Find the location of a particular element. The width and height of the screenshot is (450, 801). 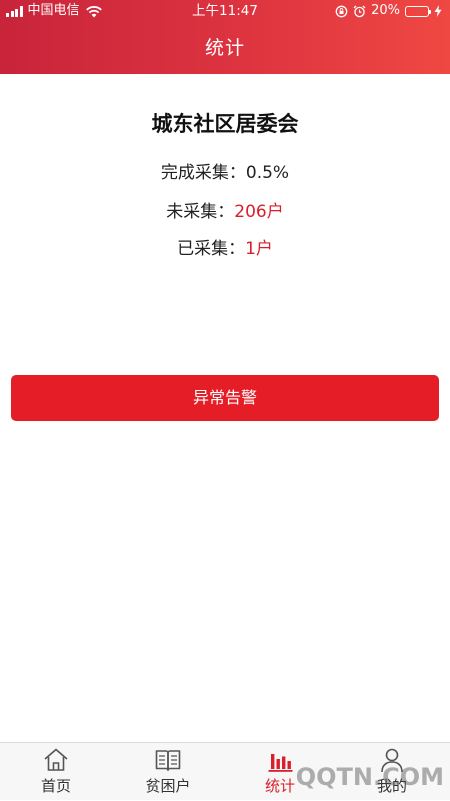

battery-percent: 20% is located at coordinates (385, 10).